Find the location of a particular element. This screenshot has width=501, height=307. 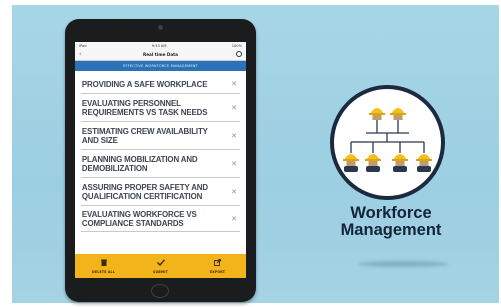

back-arrow-icon: ‹ is located at coordinates (80, 54).